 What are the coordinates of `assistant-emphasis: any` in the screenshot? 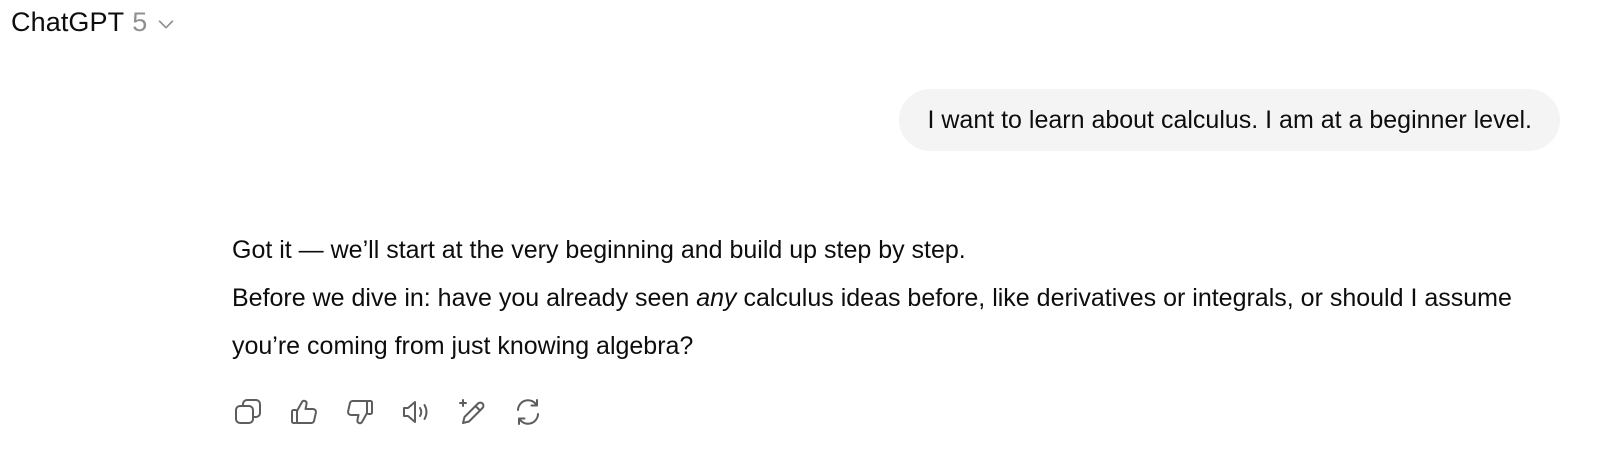 It's located at (716, 298).